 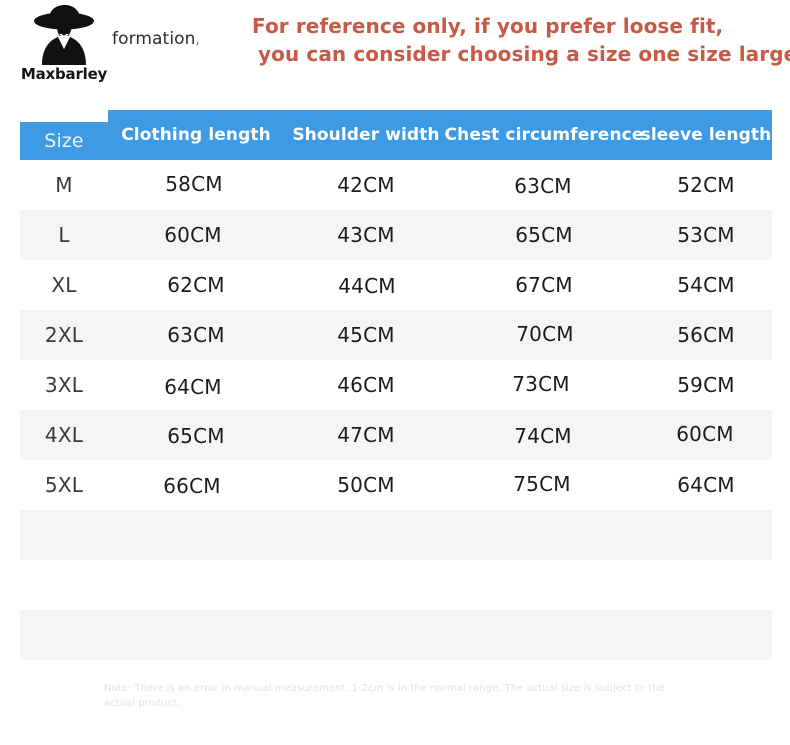 What do you see at coordinates (196, 285) in the screenshot?
I see `cell-clothing-length: 62CM` at bounding box center [196, 285].